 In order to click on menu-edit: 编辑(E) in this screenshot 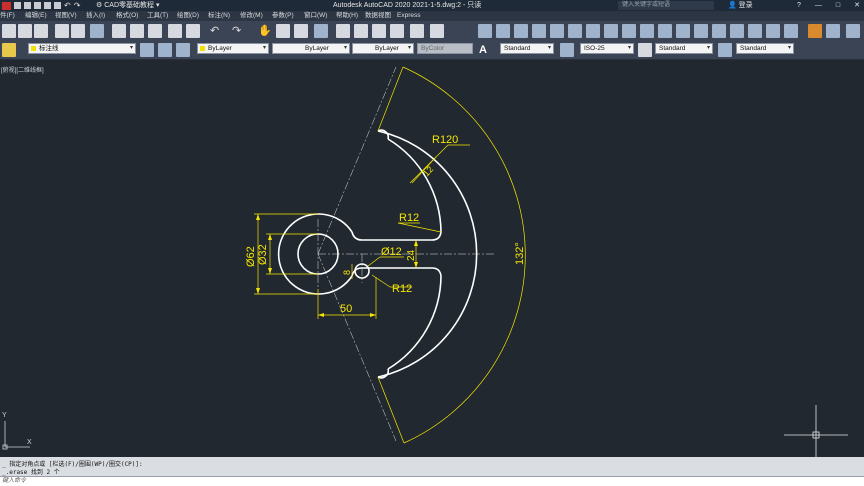, I will do `click(36, 16)`.